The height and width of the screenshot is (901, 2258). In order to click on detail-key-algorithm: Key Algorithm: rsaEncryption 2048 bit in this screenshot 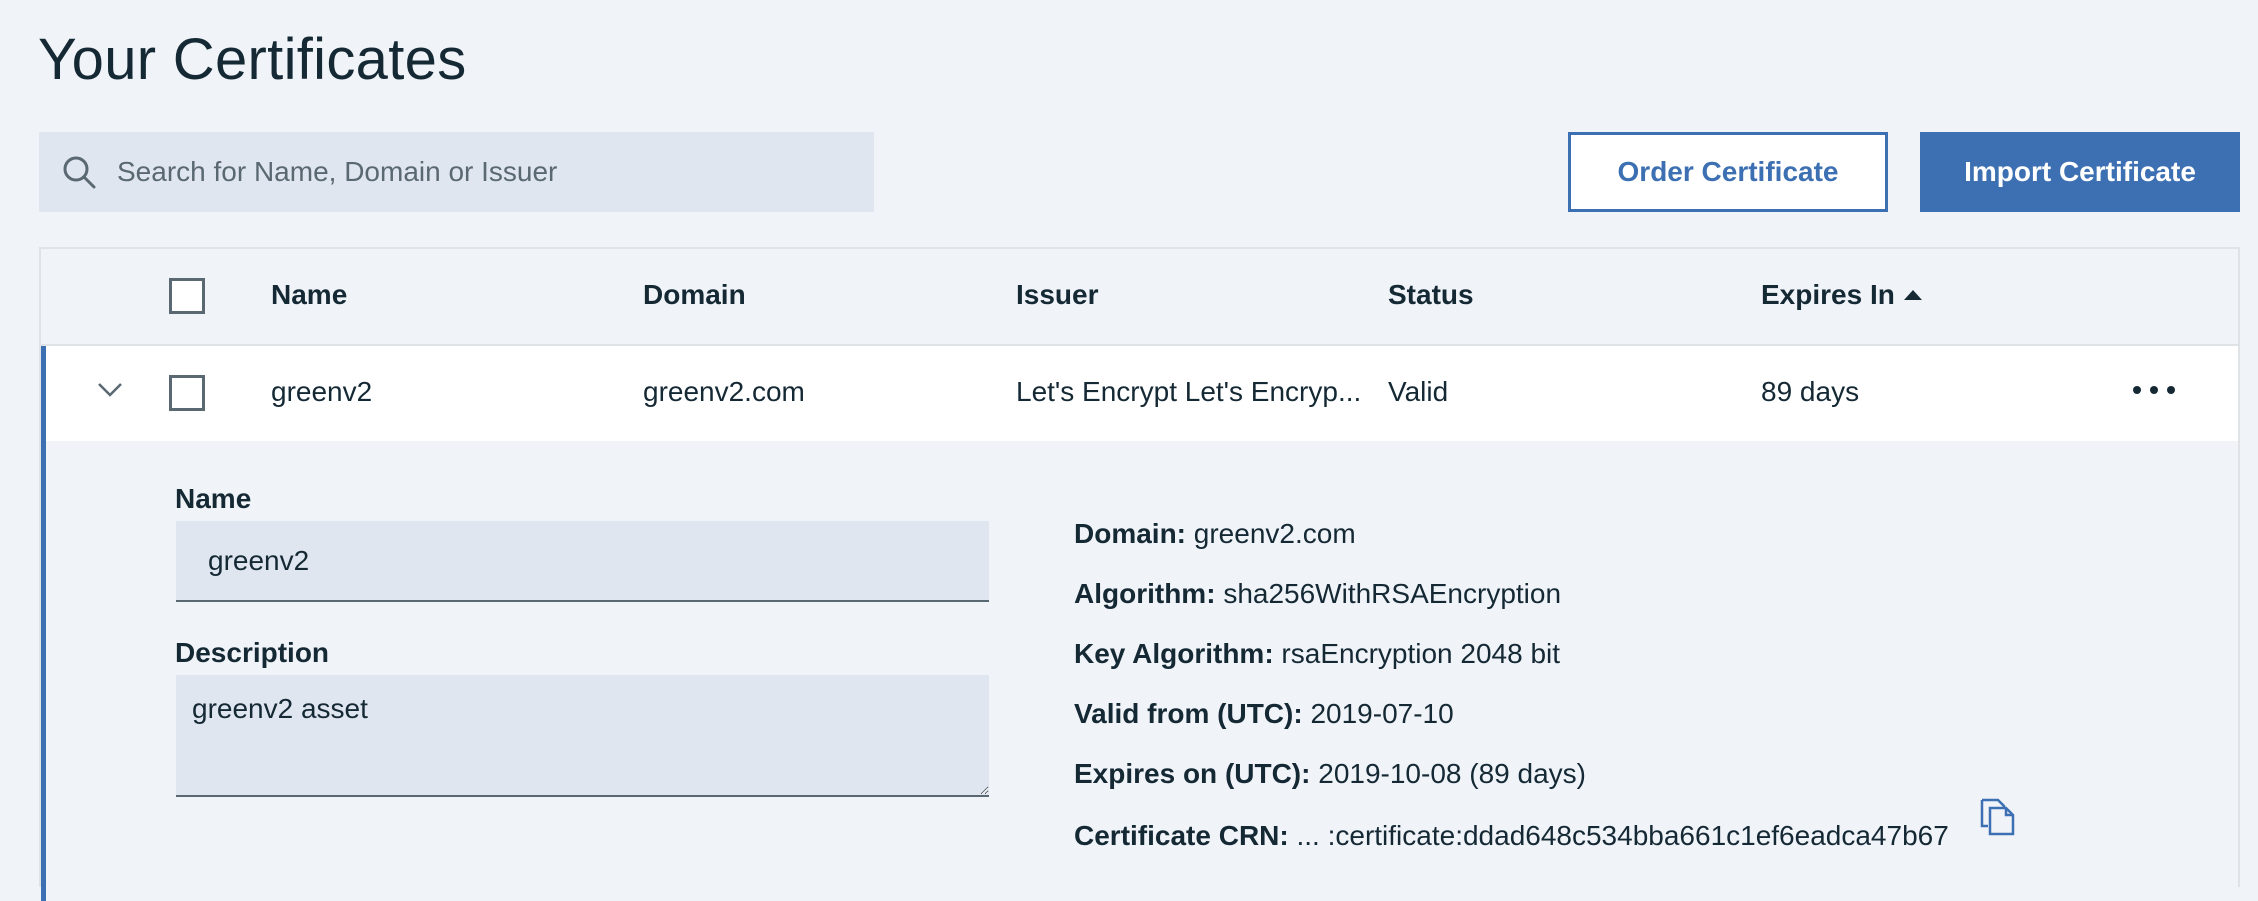, I will do `click(1317, 654)`.